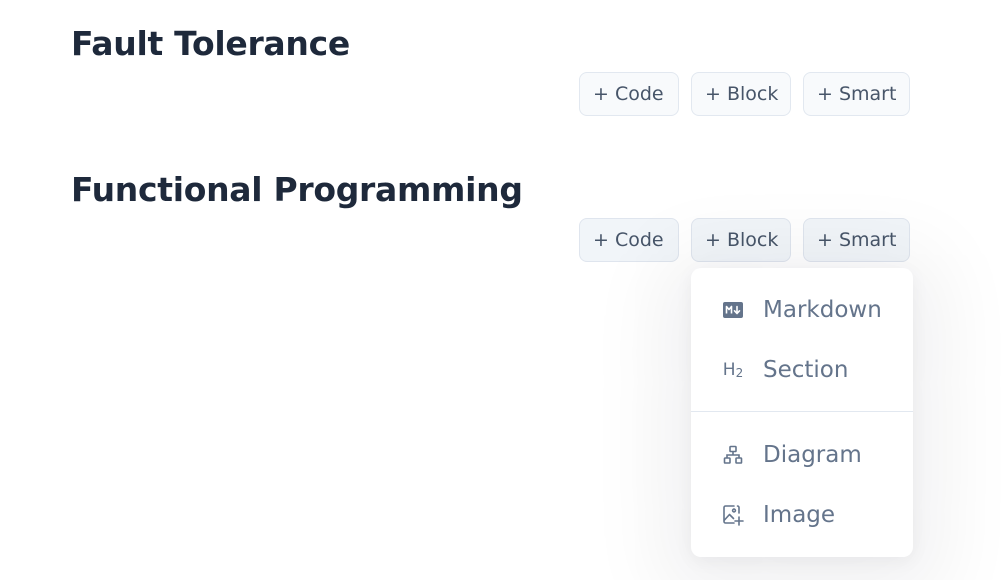 The width and height of the screenshot is (1005, 580). I want to click on heading-2-icon: H2, so click(733, 370).